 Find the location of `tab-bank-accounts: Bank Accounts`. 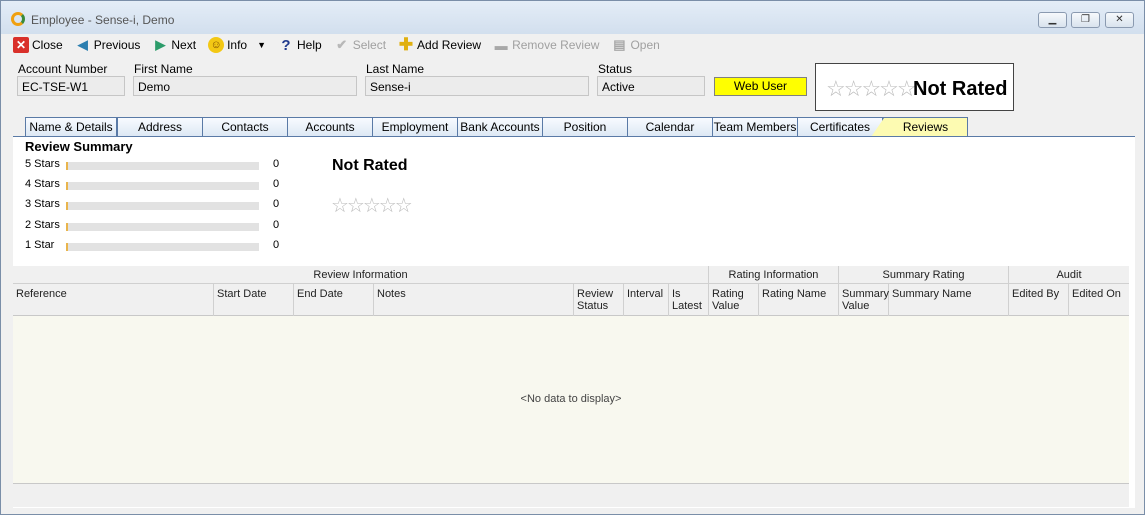

tab-bank-accounts: Bank Accounts is located at coordinates (500, 126).